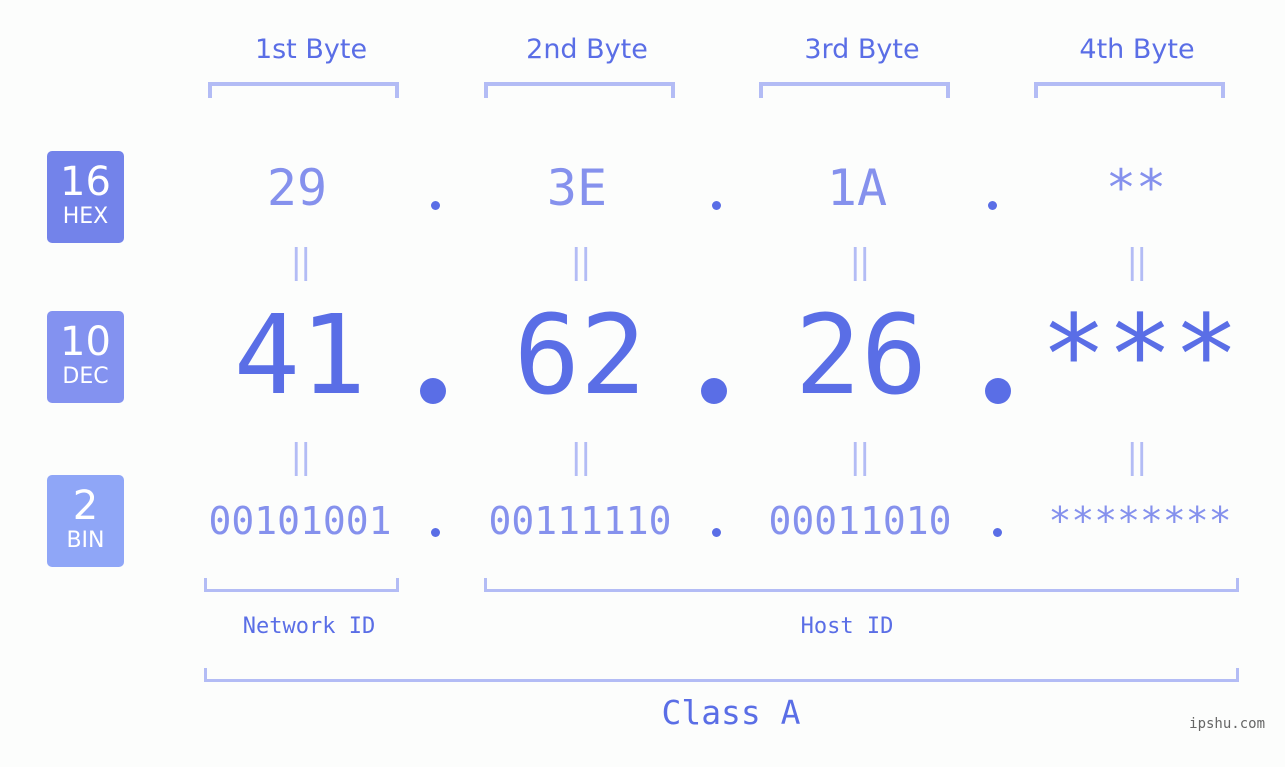  I want to click on byte-1-header: 1st Byte, so click(311, 49).